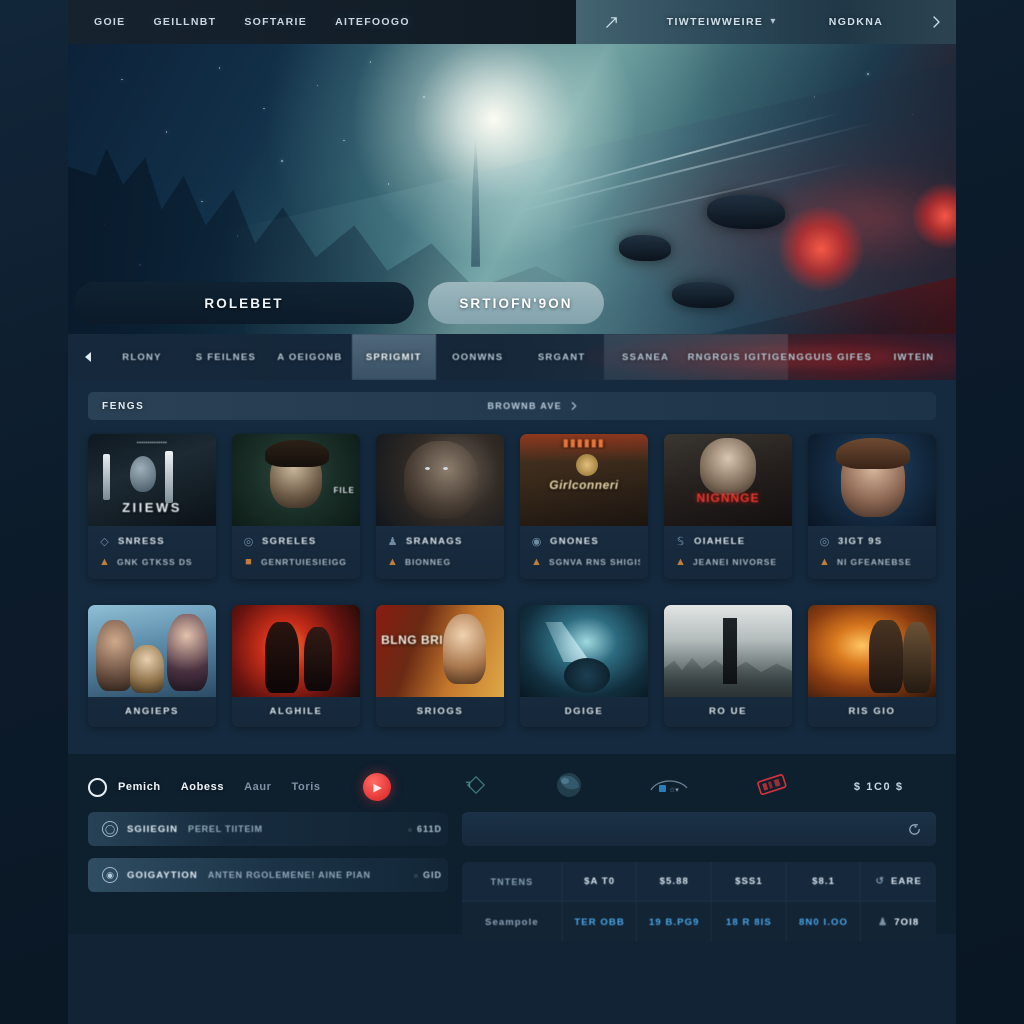 Image resolution: width=1024 pixels, height=1024 pixels. Describe the element at coordinates (872, 506) in the screenshot. I see `media-card: ◎ 3IGT 9S ▲ NI GFEANEBSE` at that location.